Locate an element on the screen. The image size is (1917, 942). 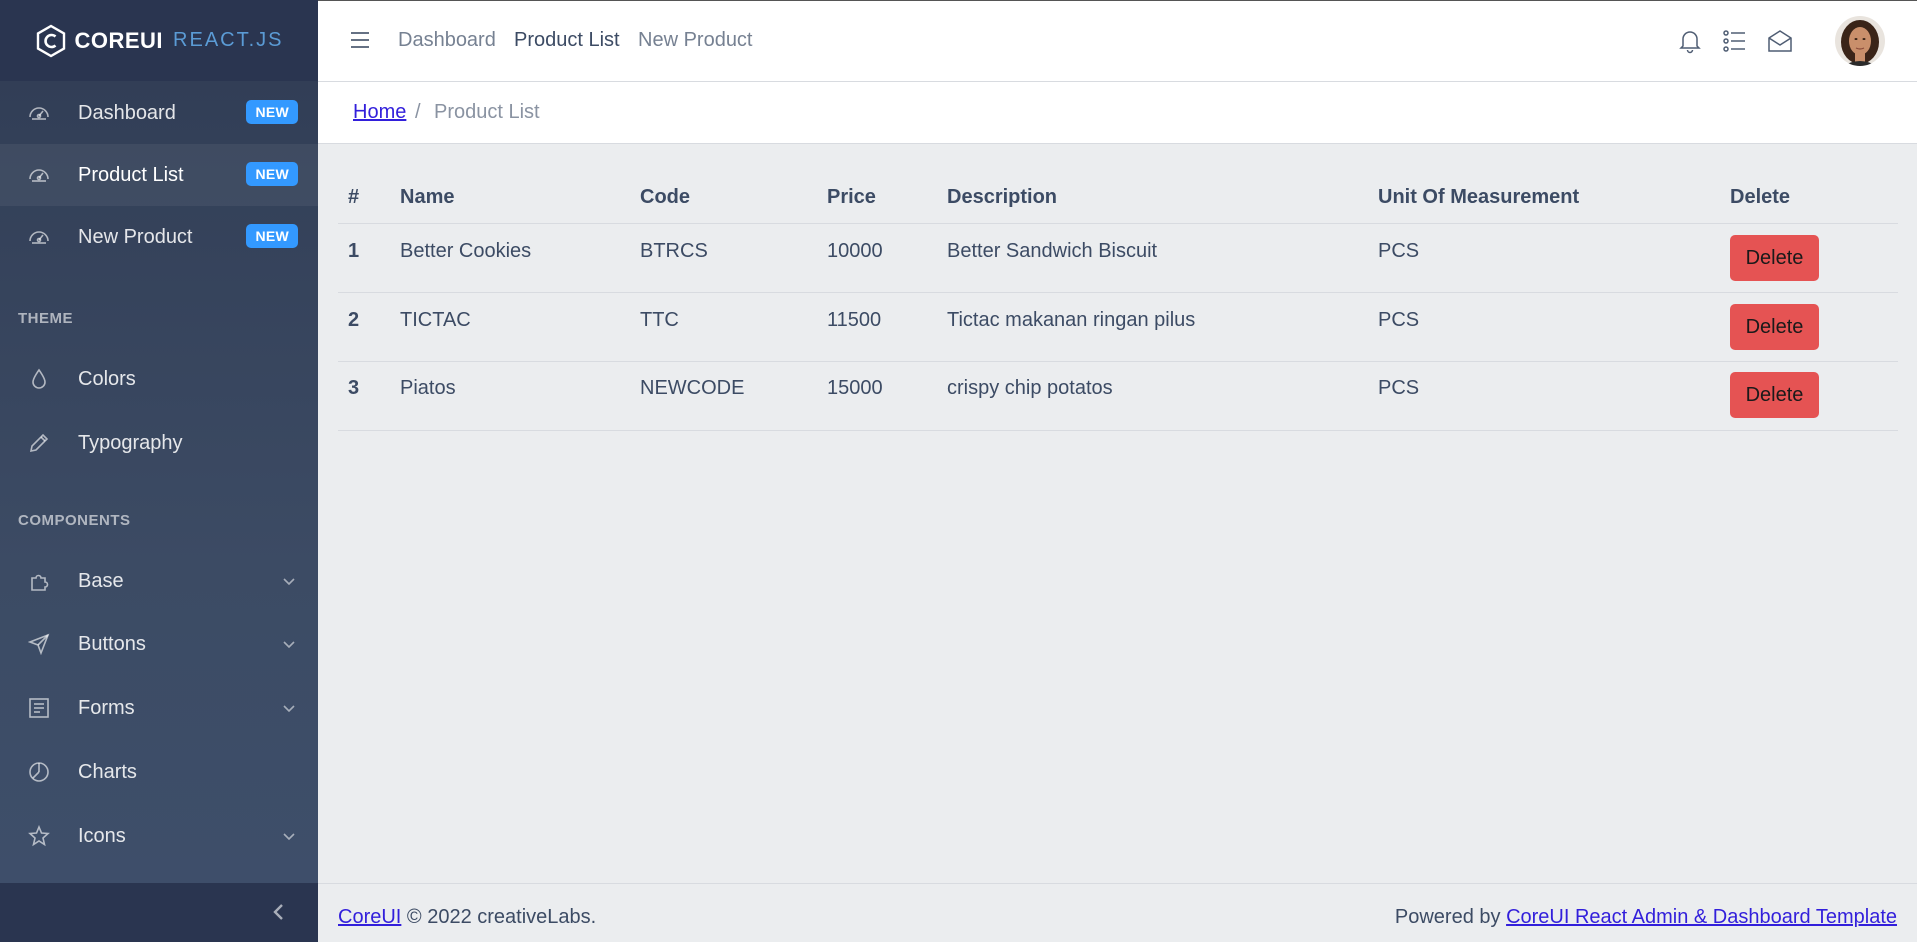
sidebar-item-label: Colors is located at coordinates (107, 378).